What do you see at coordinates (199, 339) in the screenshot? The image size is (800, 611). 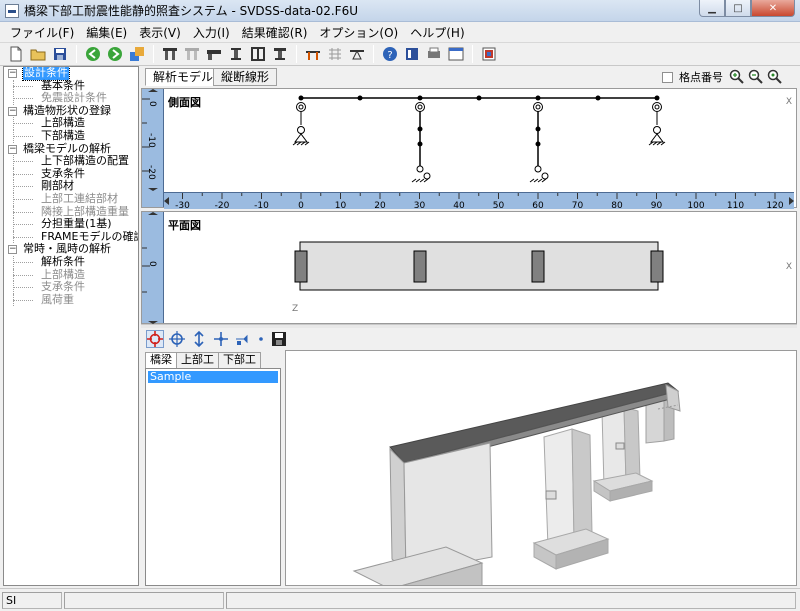 I see `pan-vertical-icon` at bounding box center [199, 339].